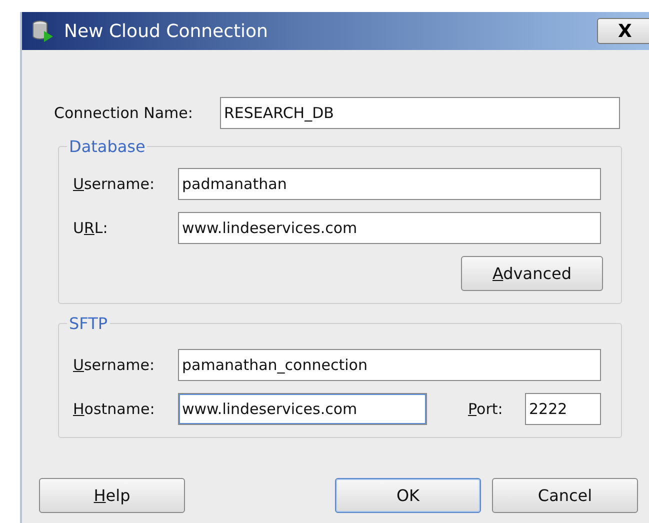 This screenshot has height=523, width=649. Describe the element at coordinates (486, 409) in the screenshot. I see `field-label: Port:` at that location.